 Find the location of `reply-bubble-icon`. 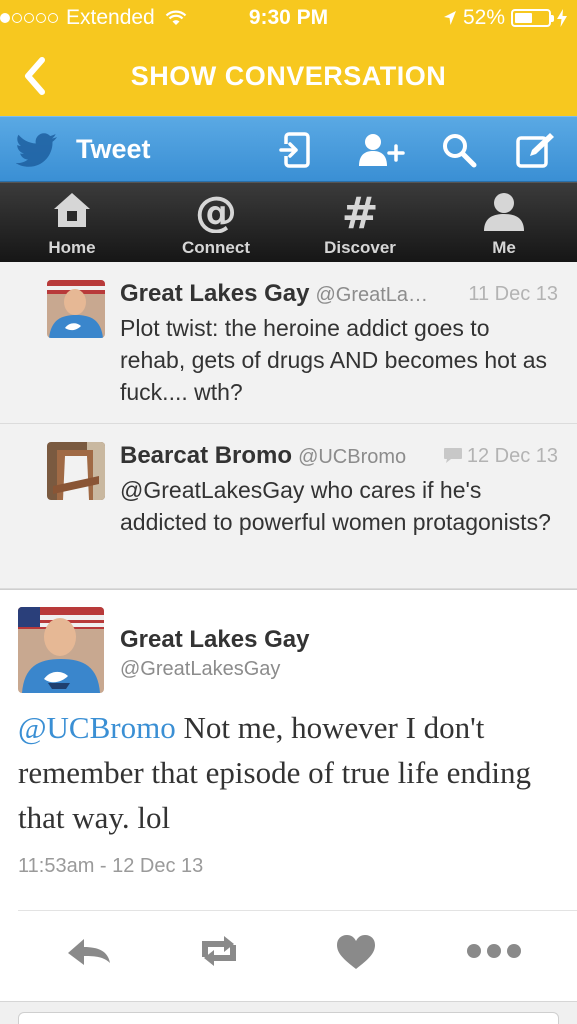

reply-bubble-icon is located at coordinates (452, 455).